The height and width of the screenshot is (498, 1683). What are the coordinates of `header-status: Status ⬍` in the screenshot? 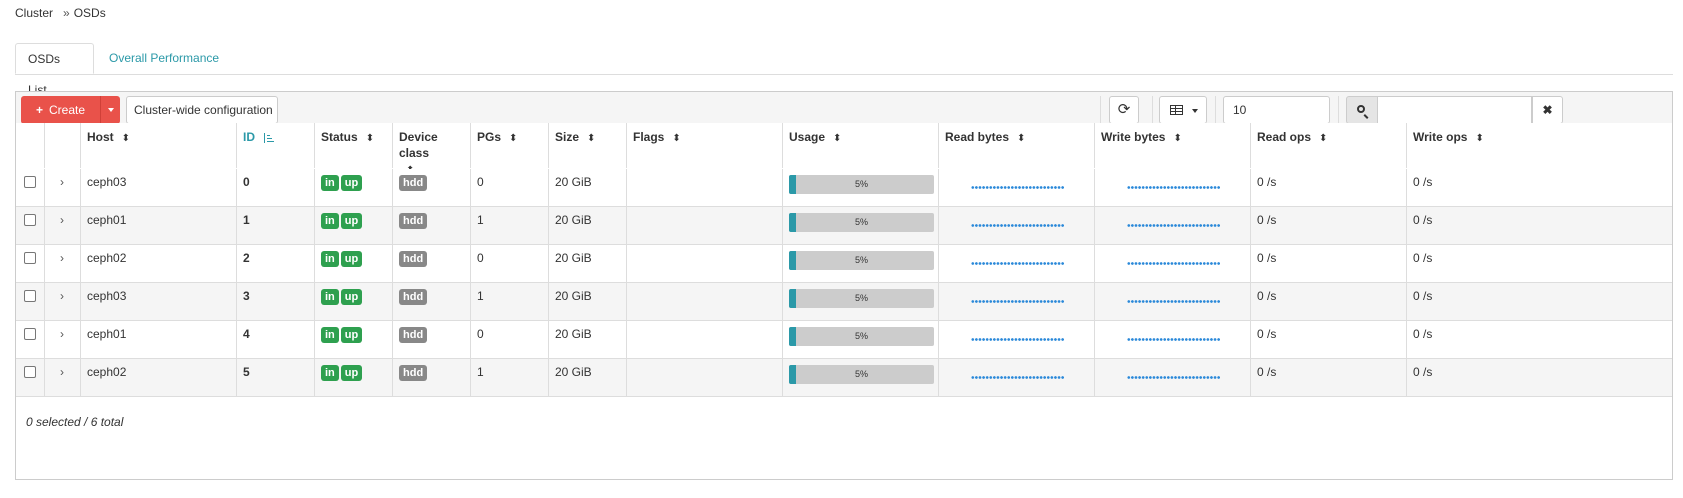 It's located at (354, 145).